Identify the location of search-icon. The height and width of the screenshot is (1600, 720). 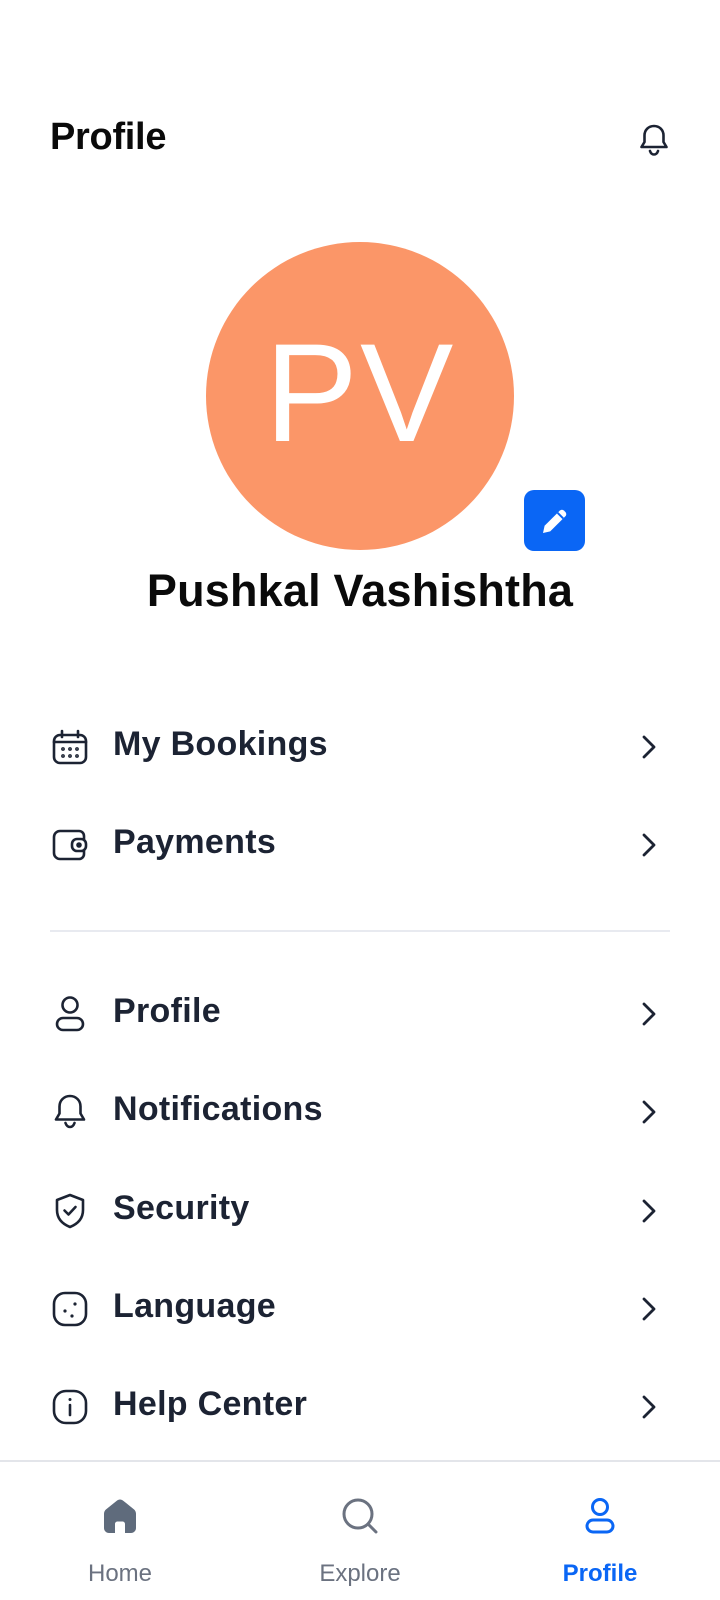
(360, 1516).